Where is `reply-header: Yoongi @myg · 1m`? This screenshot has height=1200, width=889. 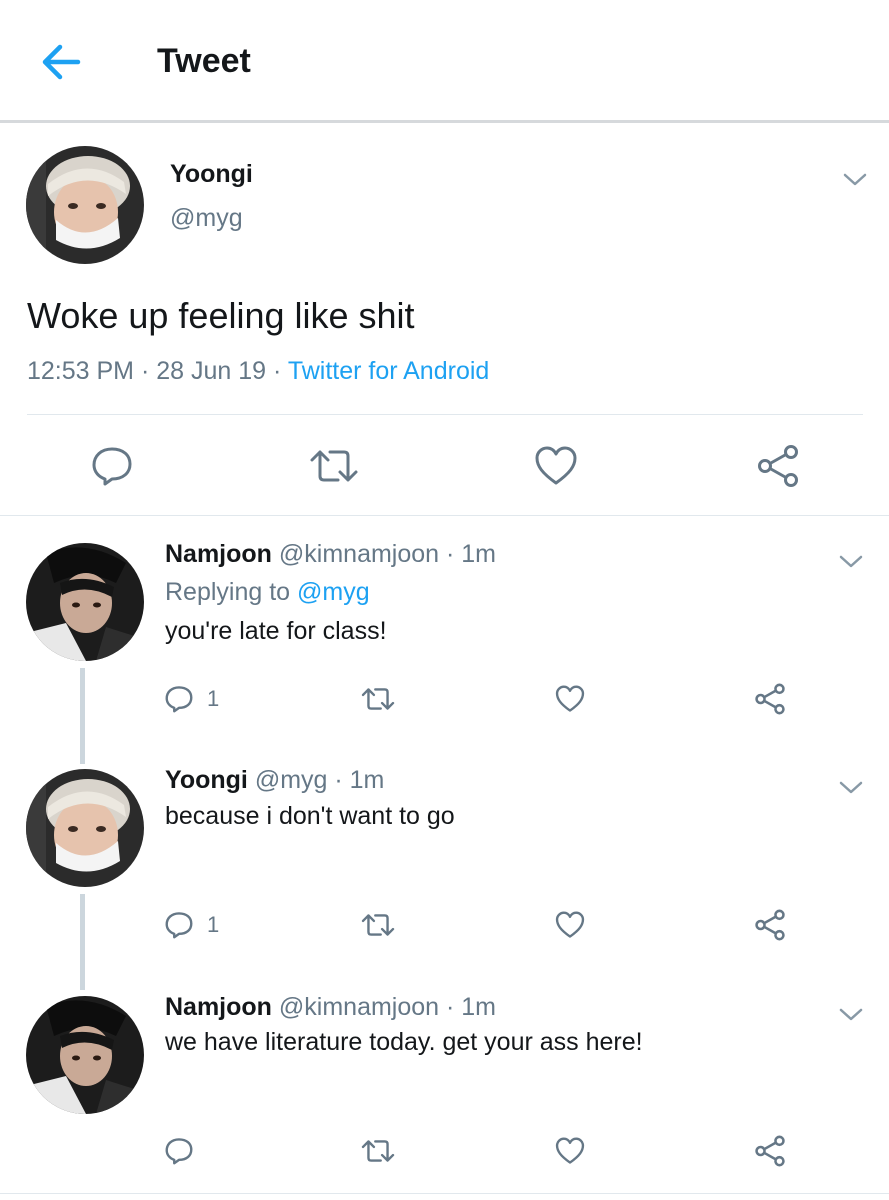
reply-header: Yoongi @myg · 1m is located at coordinates (274, 780).